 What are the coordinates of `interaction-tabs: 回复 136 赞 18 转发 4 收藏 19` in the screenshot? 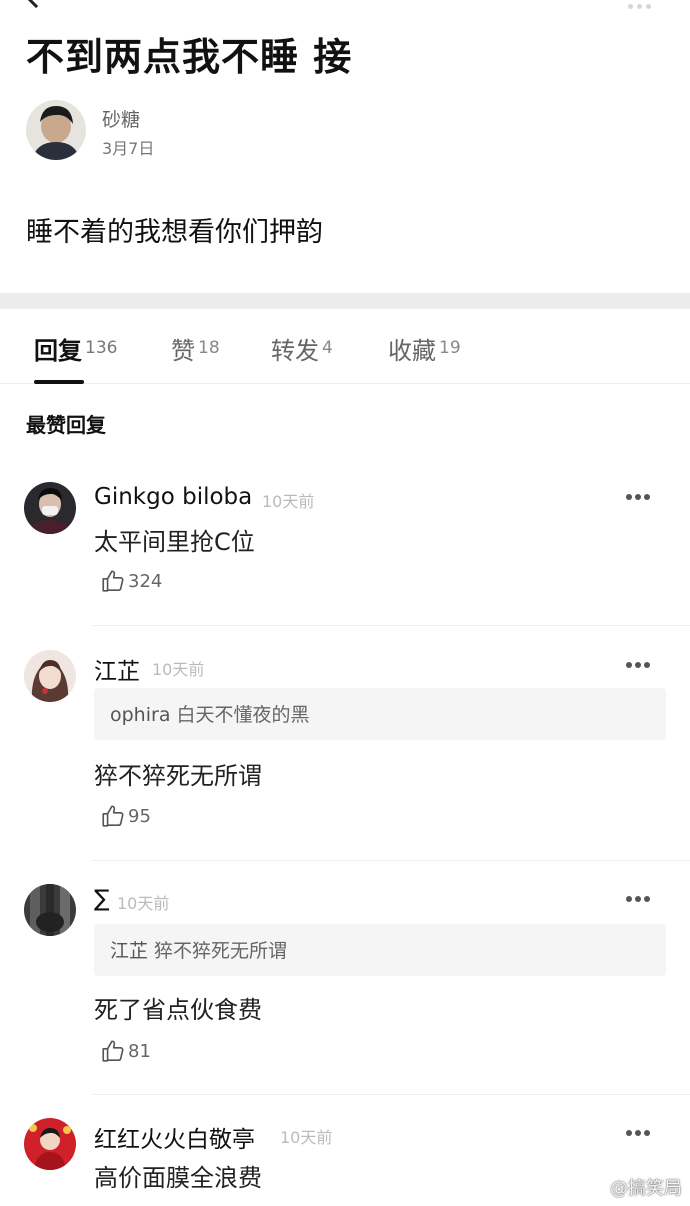 It's located at (345, 346).